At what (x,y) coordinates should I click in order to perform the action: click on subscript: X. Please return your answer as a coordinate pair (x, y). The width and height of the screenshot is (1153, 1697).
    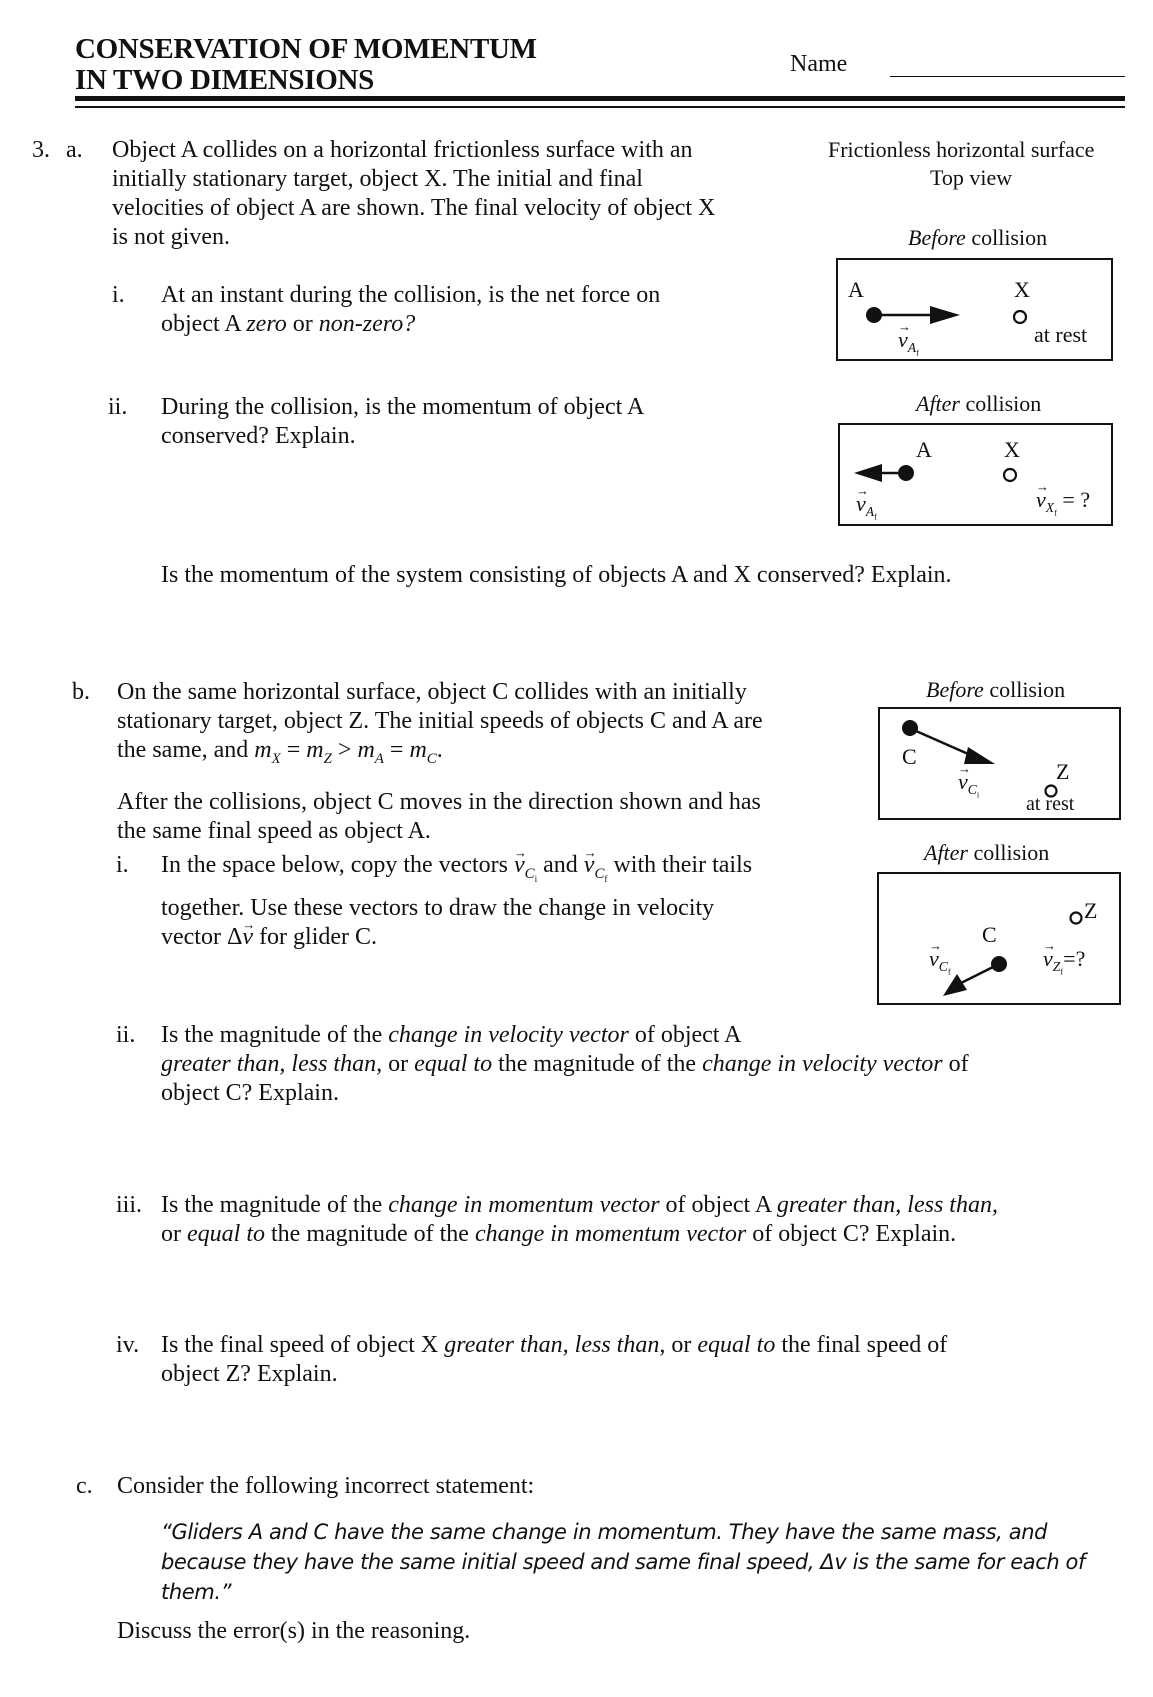
    Looking at the image, I should click on (276, 758).